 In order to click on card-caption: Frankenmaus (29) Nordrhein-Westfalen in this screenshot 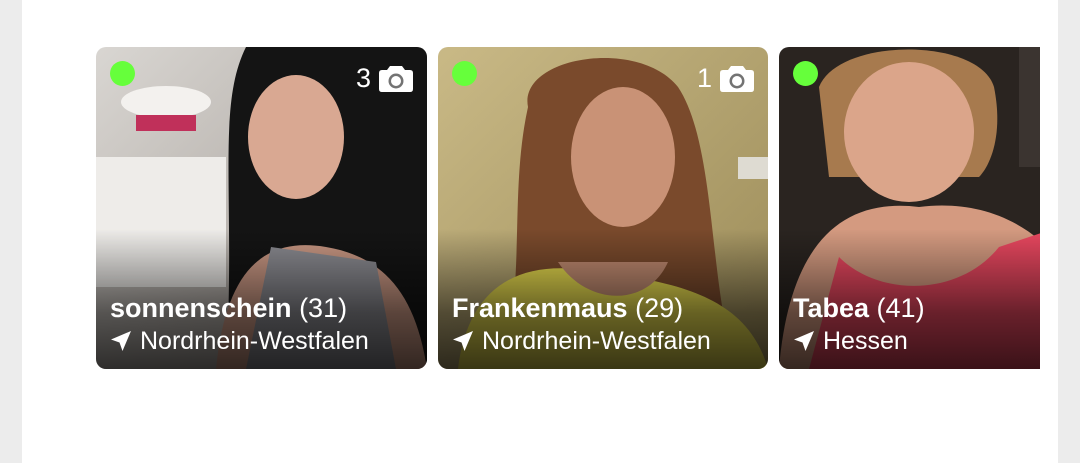, I will do `click(605, 324)`.